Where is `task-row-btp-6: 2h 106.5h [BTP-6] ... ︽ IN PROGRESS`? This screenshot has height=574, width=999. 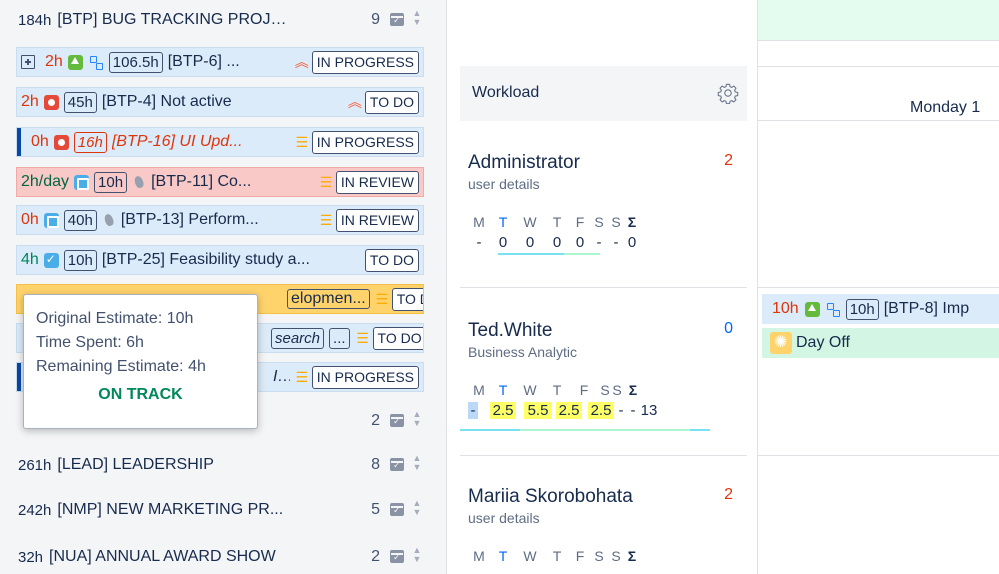 task-row-btp-6: 2h 106.5h [BTP-6] ... ︽ IN PROGRESS is located at coordinates (220, 62).